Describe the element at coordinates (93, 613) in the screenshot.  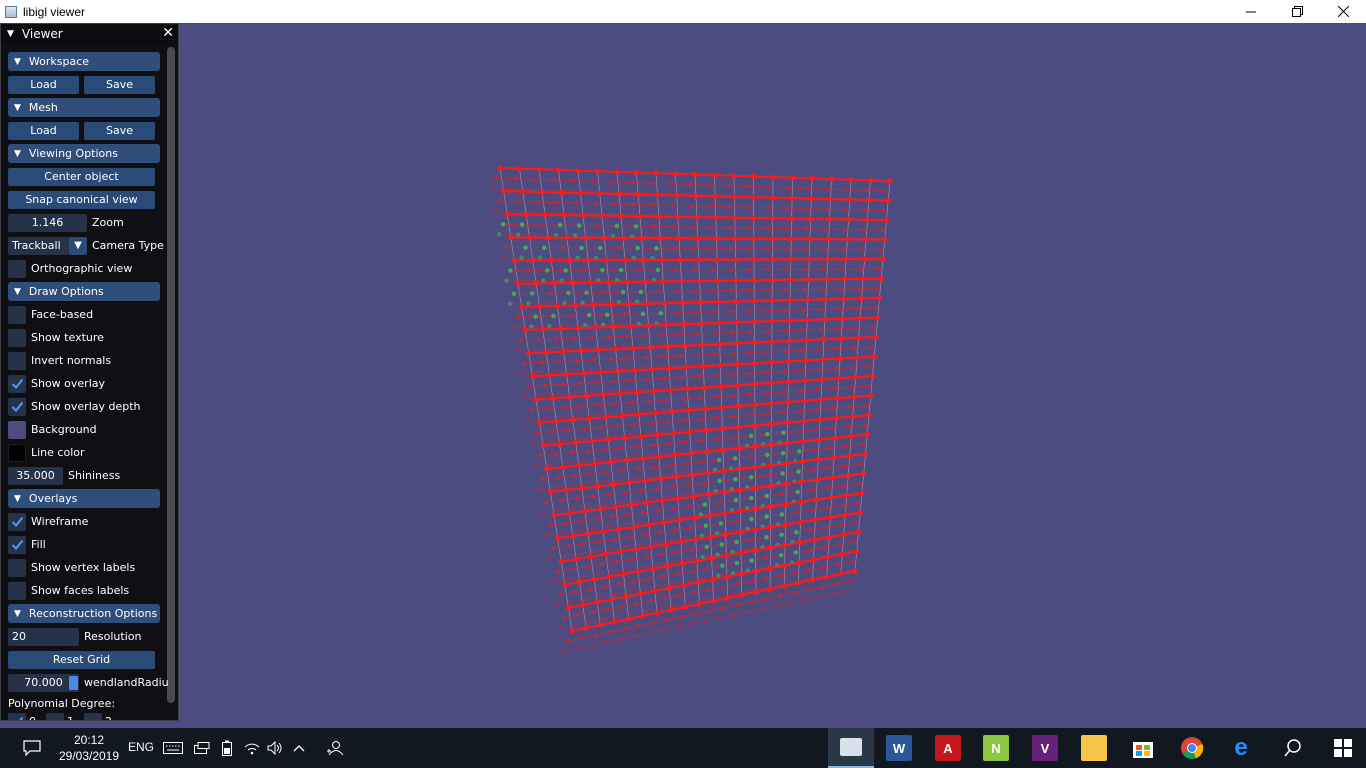
I see `reconstruction-options-header-label: Reconstruction Options` at that location.